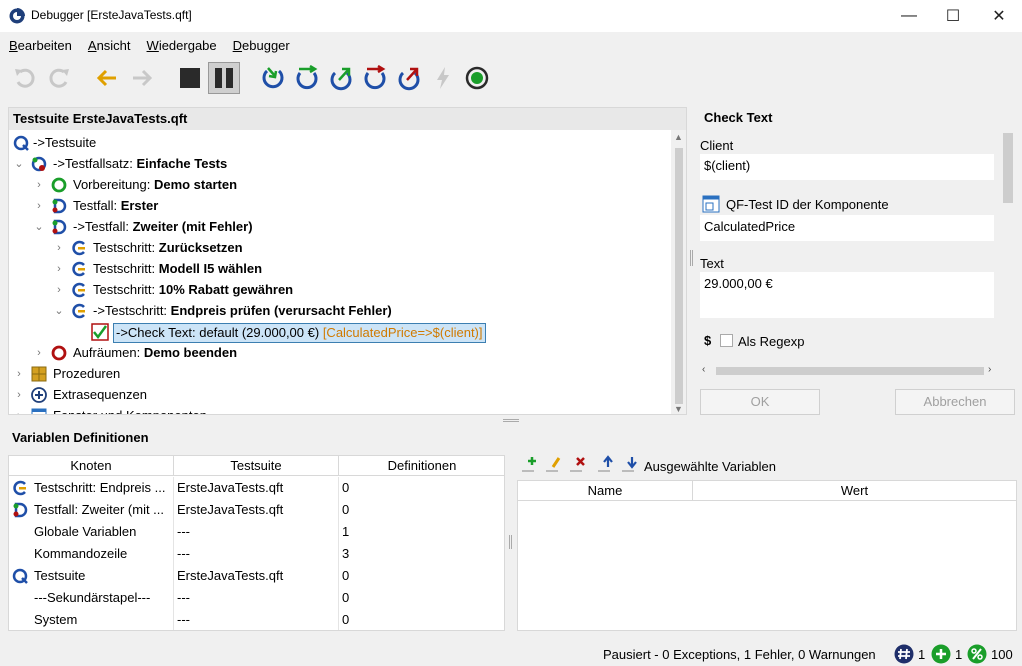 The image size is (1022, 666). What do you see at coordinates (726, 340) in the screenshot?
I see `regexp-checkbox` at bounding box center [726, 340].